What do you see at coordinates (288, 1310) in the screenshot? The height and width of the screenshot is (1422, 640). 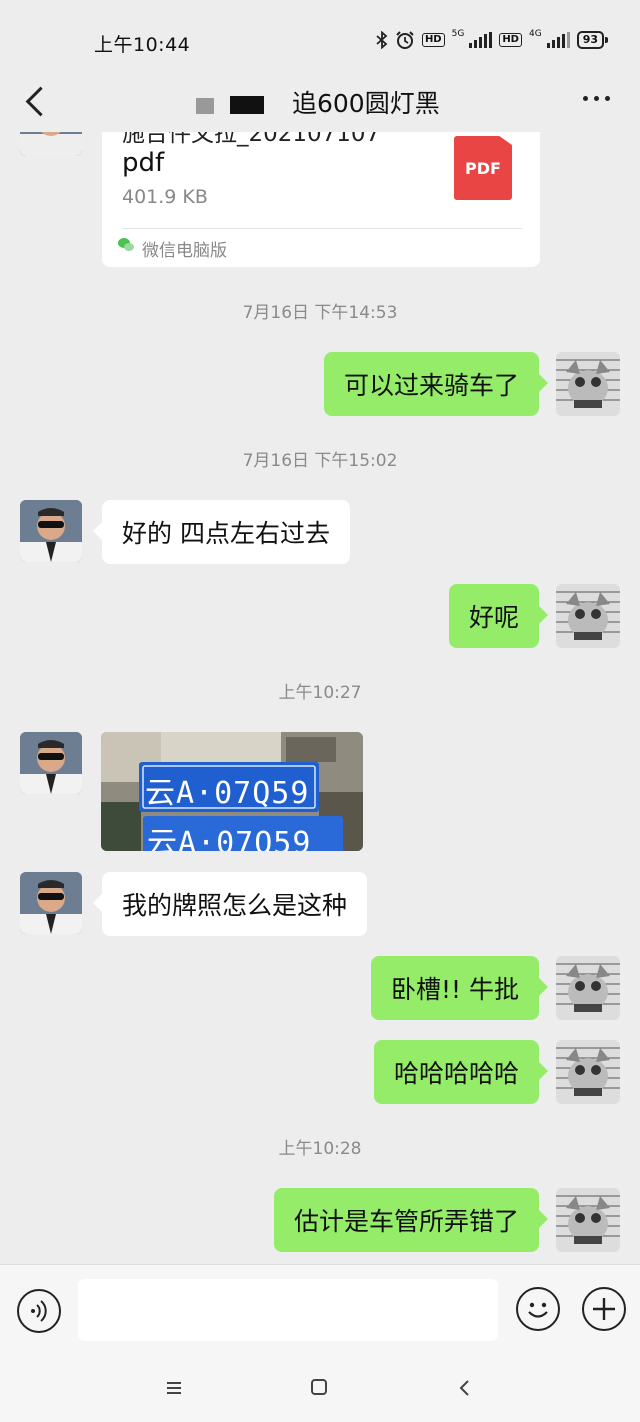 I see `message-input` at bounding box center [288, 1310].